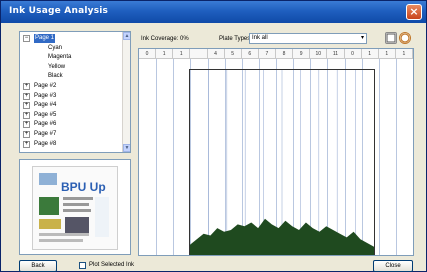 The width and height of the screenshot is (427, 272). I want to click on ink-coverage-label: Ink Coverage: 0%, so click(165, 39).